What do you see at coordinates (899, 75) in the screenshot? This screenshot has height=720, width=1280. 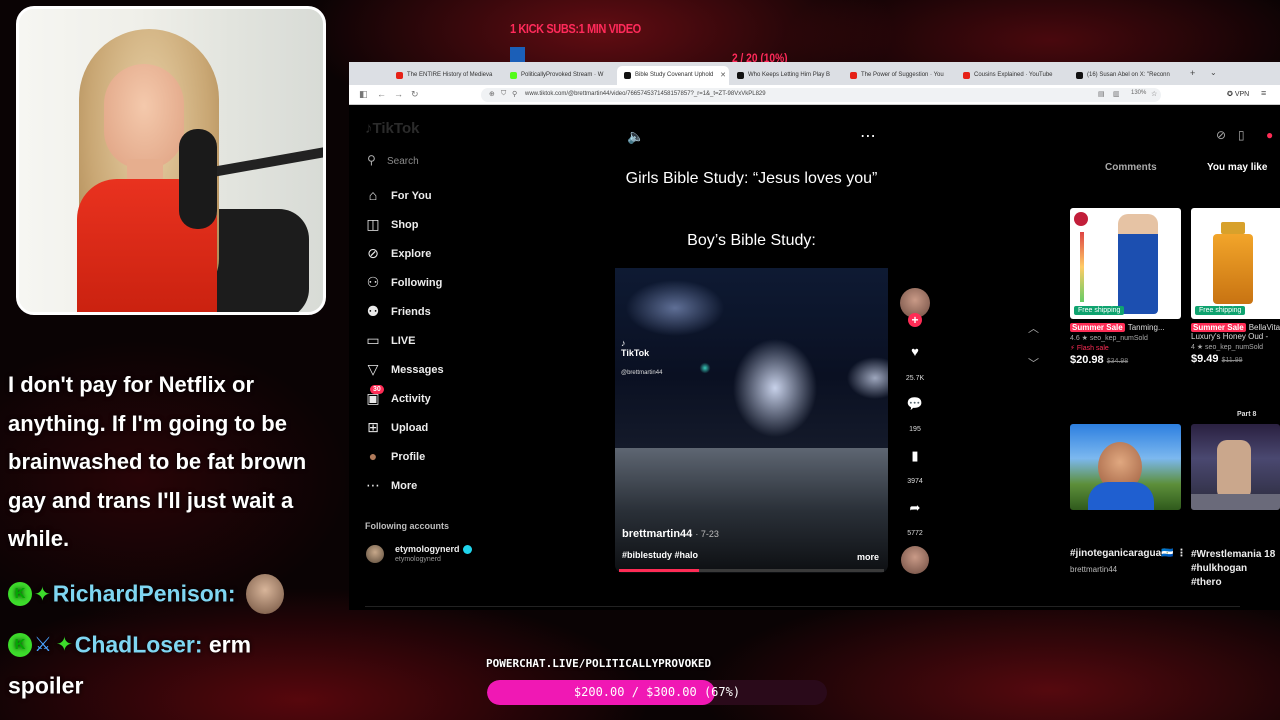 I see `browser-tab: The Power of Suggestion · You` at bounding box center [899, 75].